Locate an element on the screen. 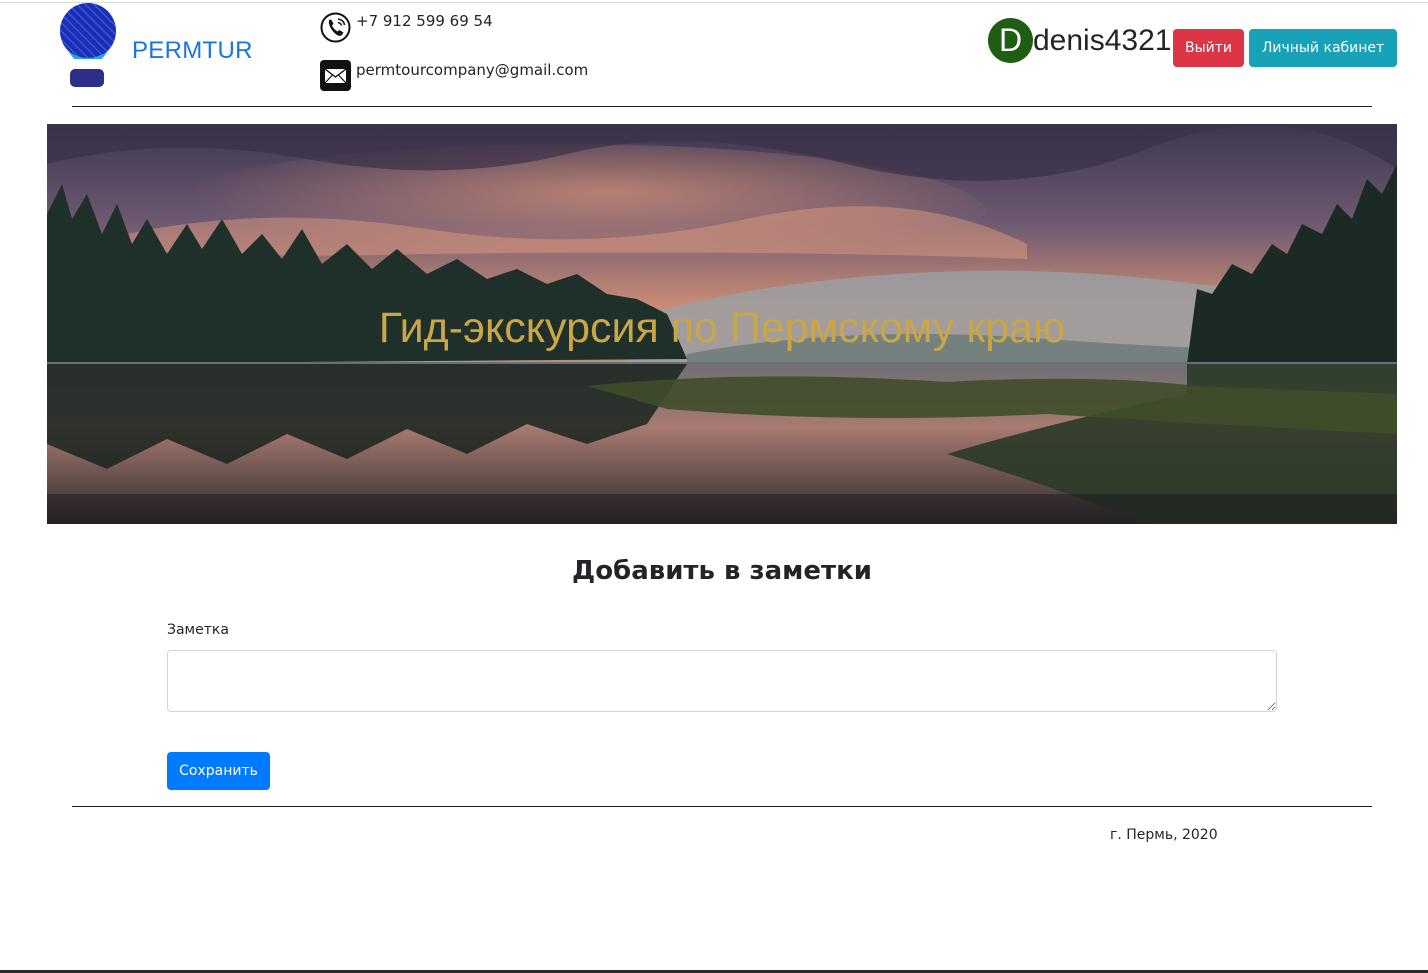 This screenshot has width=1428, height=973. balloon-logo-icon is located at coordinates (88, 46).